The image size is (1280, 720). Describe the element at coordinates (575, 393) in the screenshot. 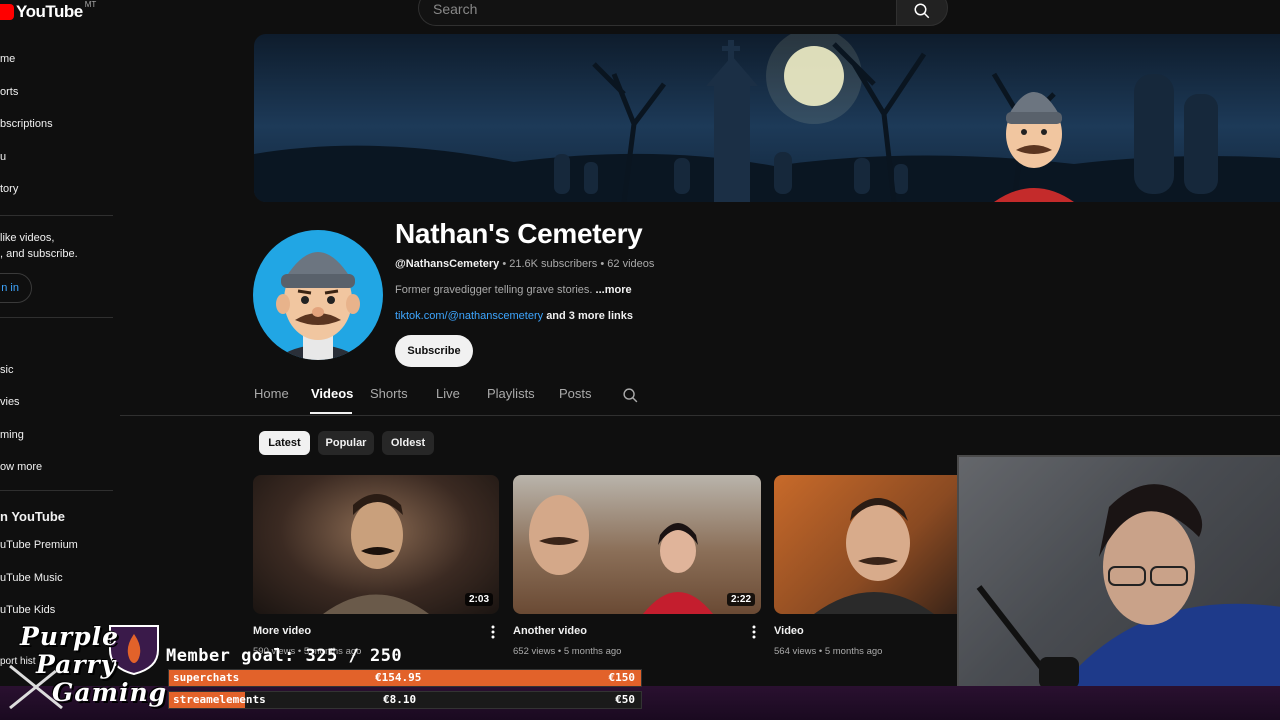

I see `tab-posts: Posts` at that location.